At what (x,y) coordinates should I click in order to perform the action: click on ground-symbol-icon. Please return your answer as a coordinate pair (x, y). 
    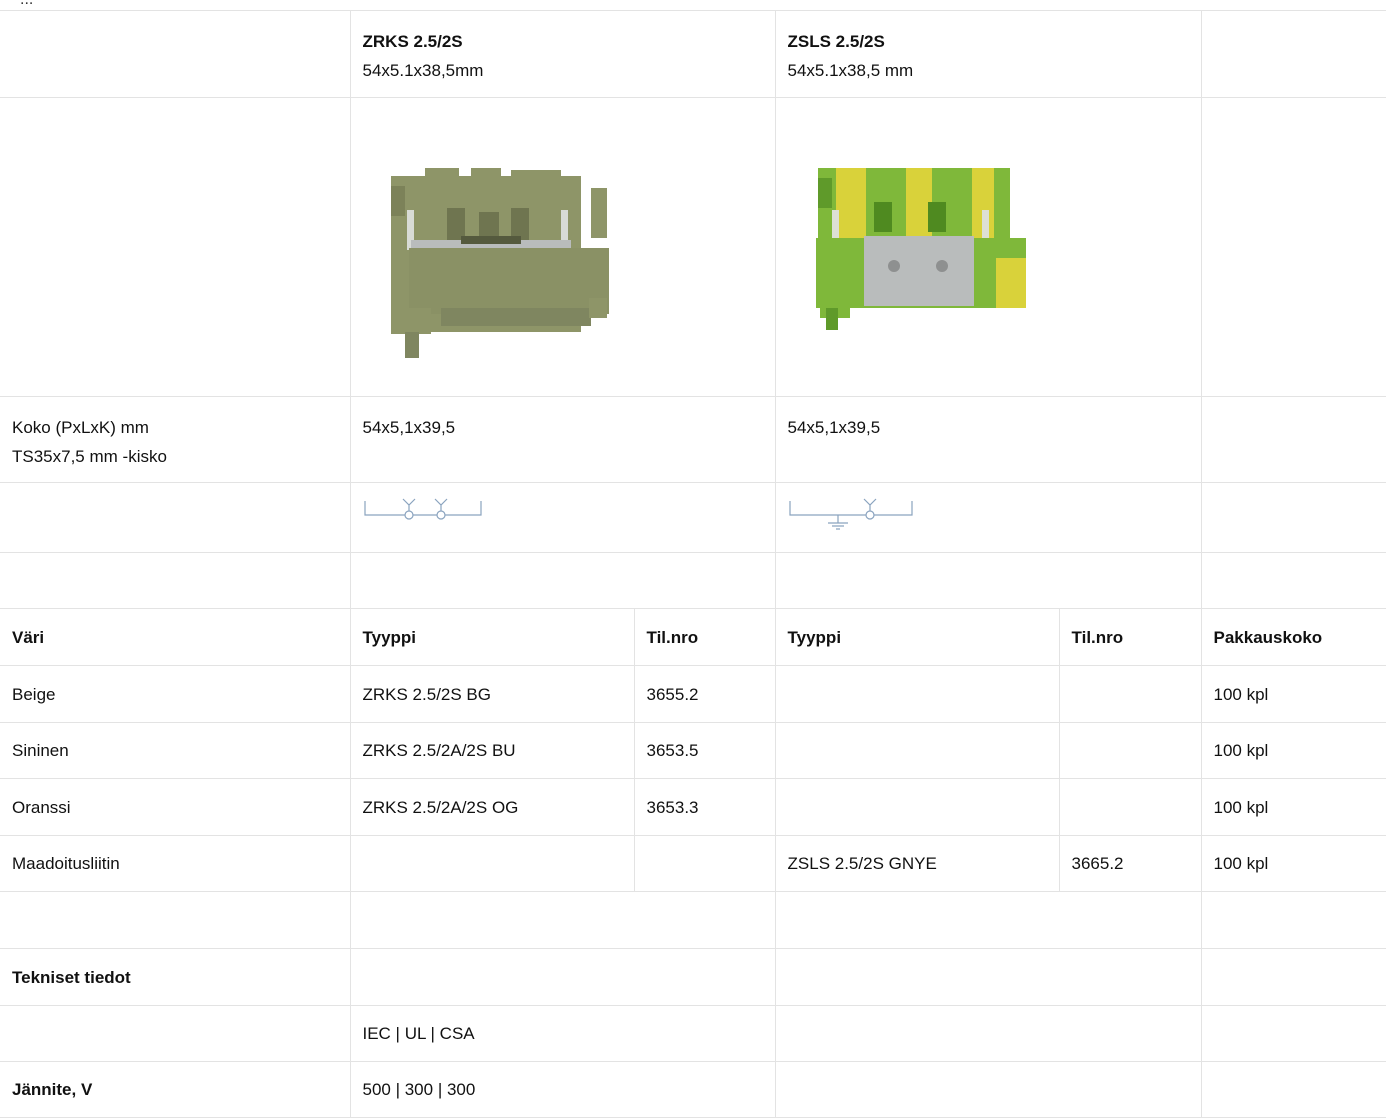
    Looking at the image, I should click on (850, 514).